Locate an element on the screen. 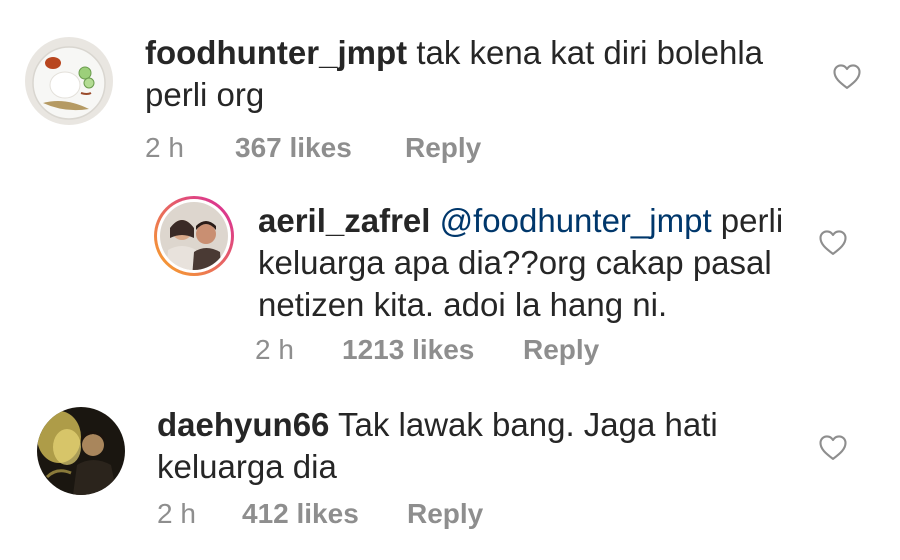 The height and width of the screenshot is (560, 900). comment-meta: 2 h 412 likes Reply is located at coordinates (357, 515).